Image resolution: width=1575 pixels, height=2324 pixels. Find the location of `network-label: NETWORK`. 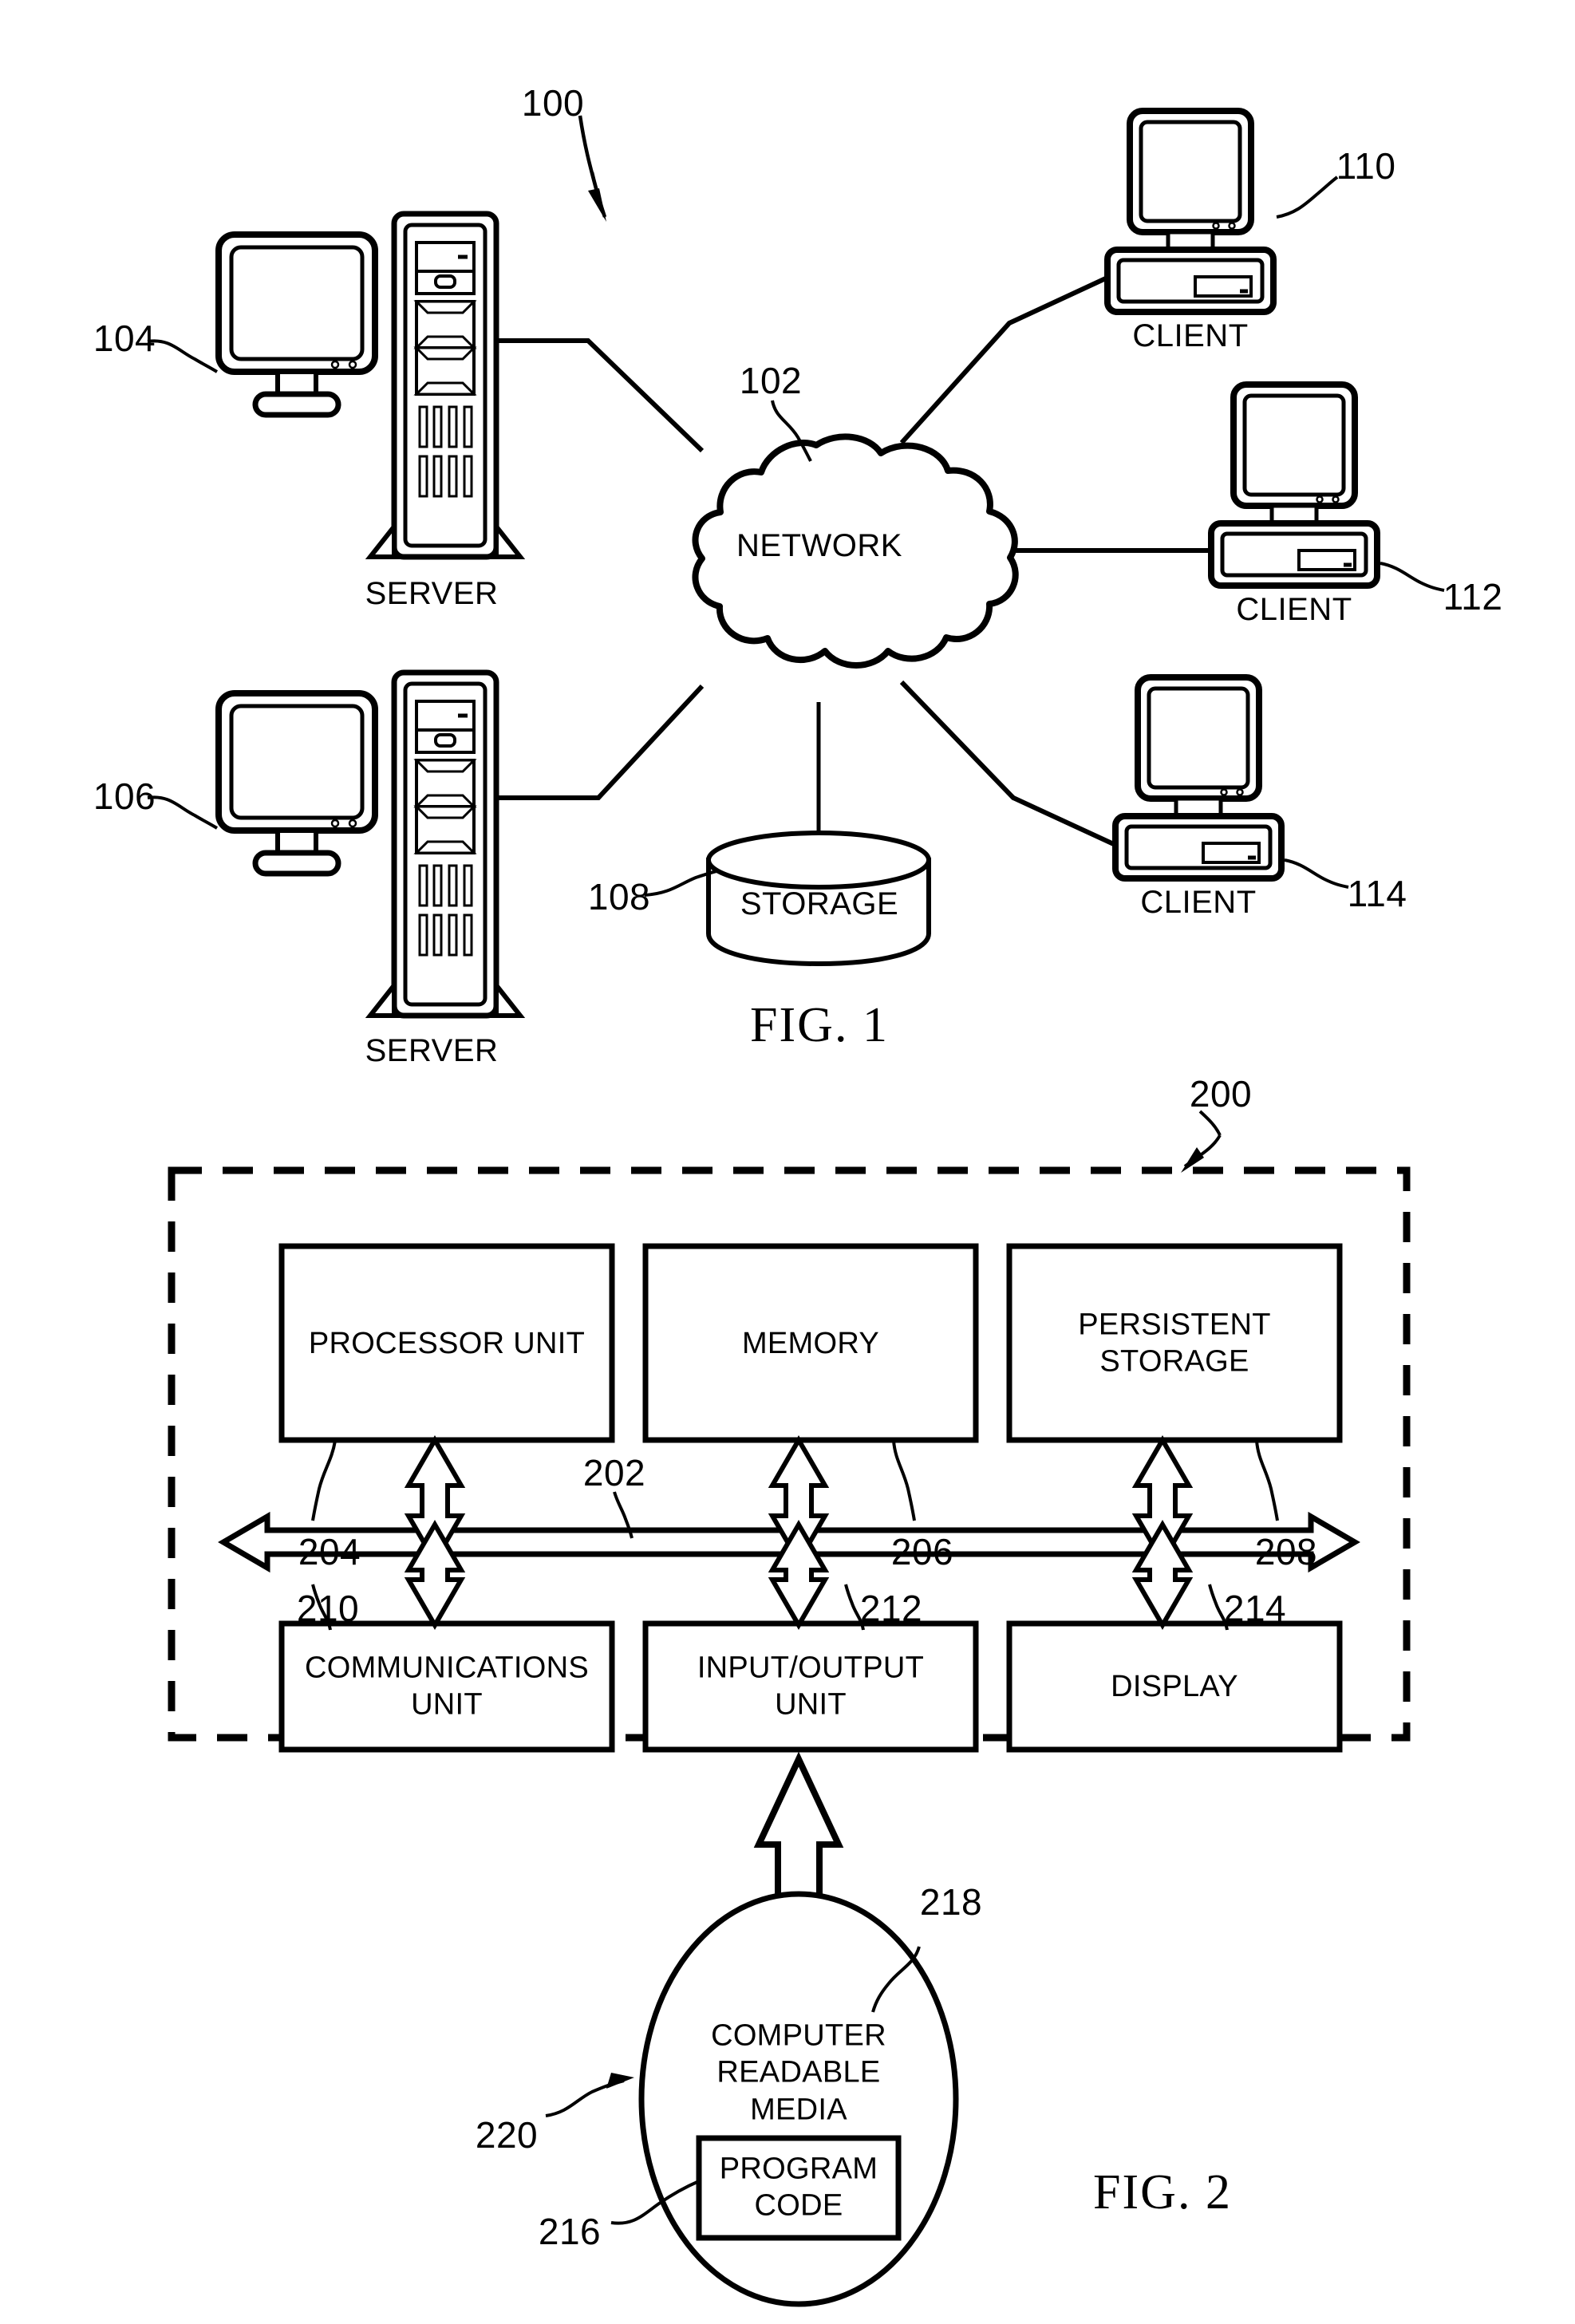

network-label: NETWORK is located at coordinates (819, 545).